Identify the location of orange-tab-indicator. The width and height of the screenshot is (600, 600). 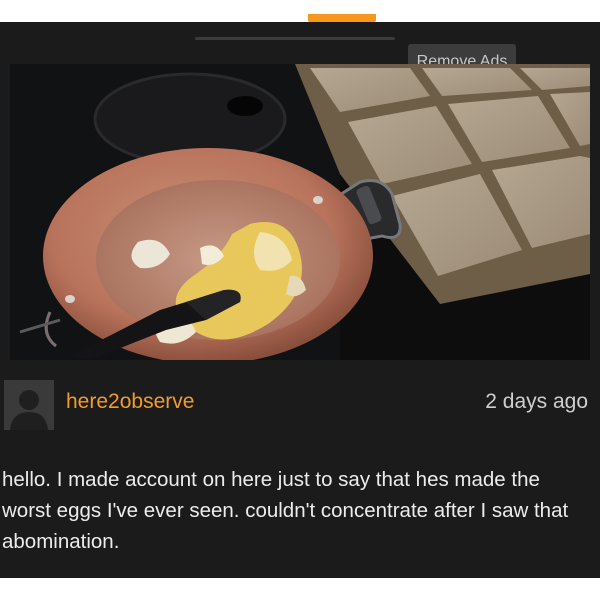
(342, 18).